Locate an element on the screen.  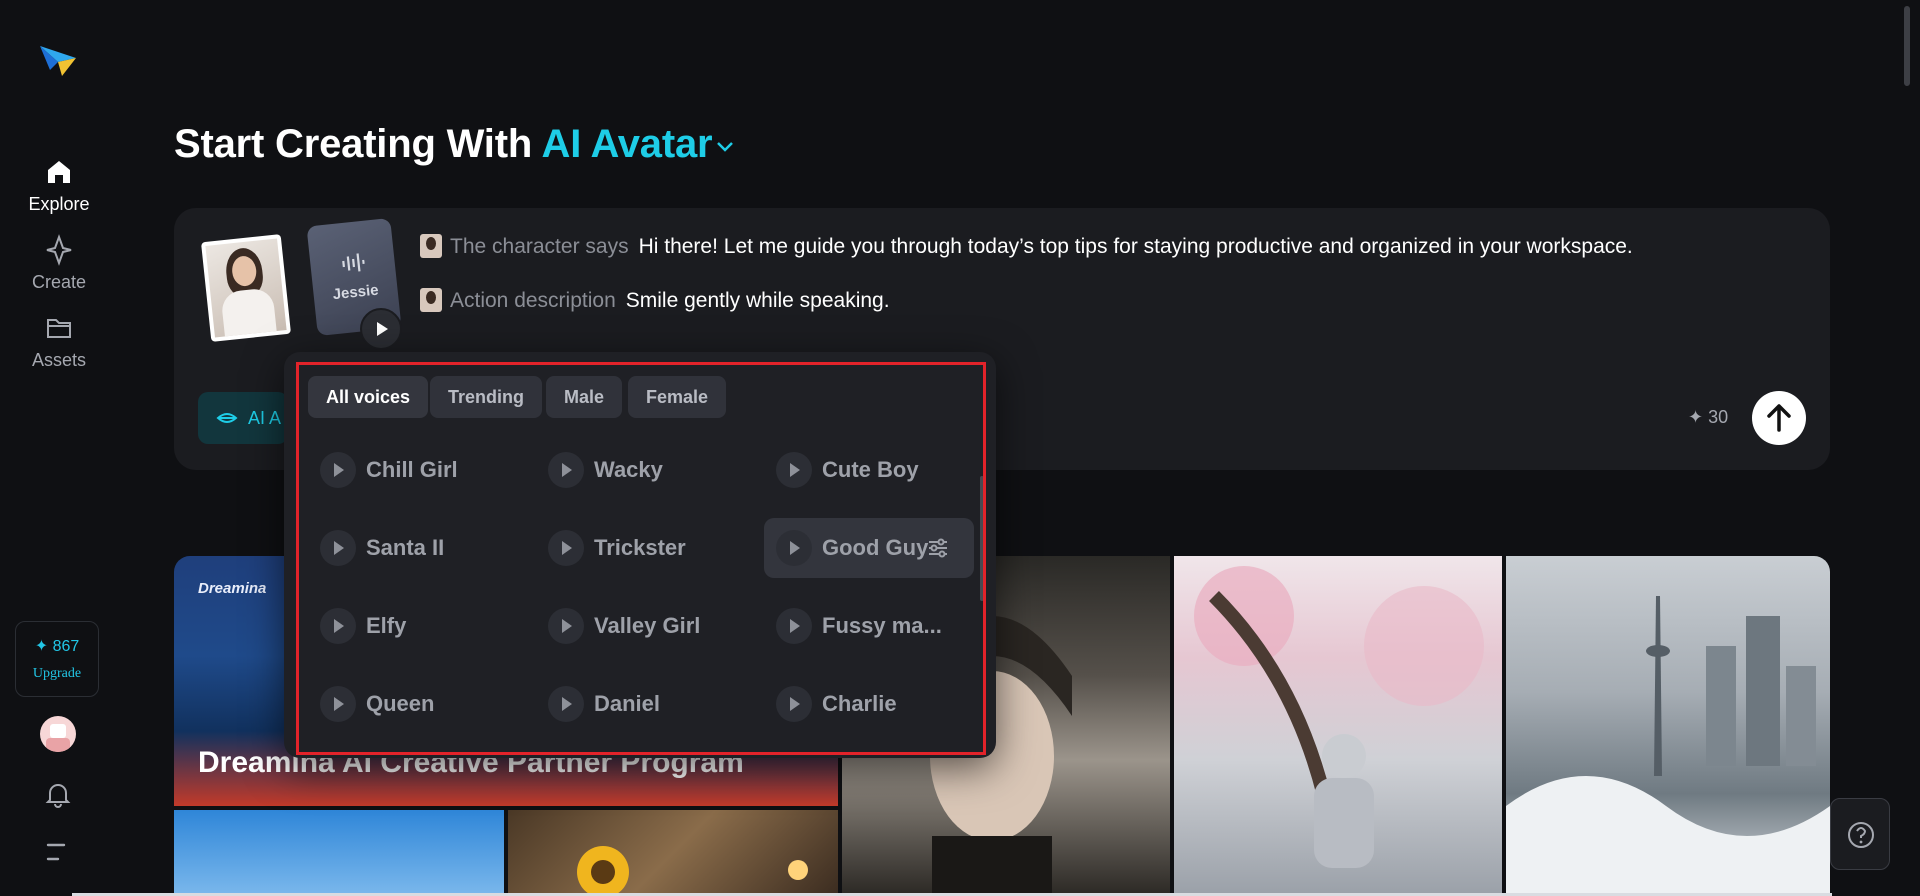
gallery-image-city-wave is located at coordinates (1668, 726).